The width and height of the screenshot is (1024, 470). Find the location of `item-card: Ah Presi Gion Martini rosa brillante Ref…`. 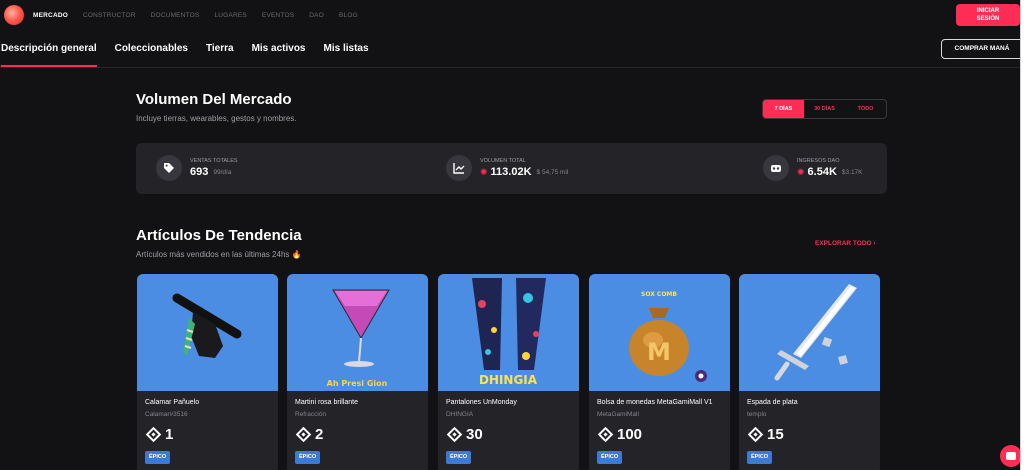

item-card: Ah Presi Gion Martini rosa brillante Ref… is located at coordinates (357, 372).